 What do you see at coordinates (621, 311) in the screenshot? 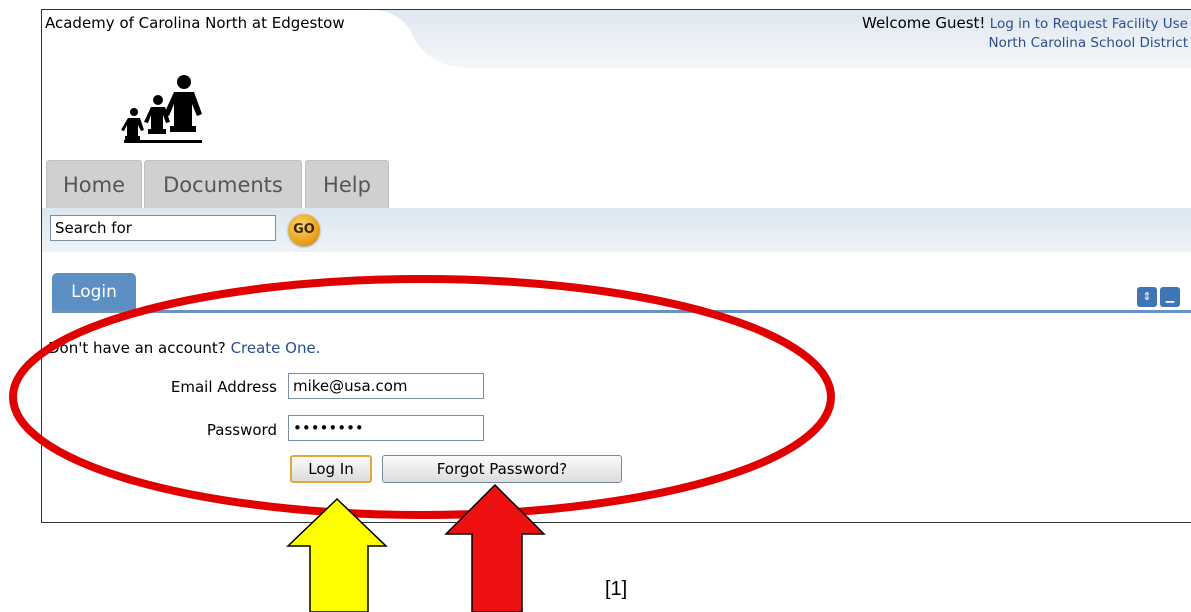
I see `panel-divider` at bounding box center [621, 311].